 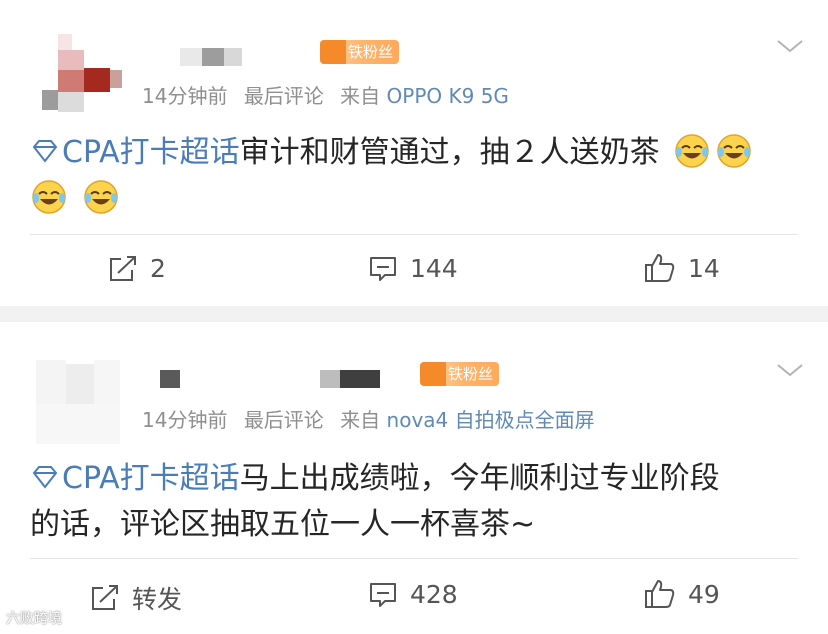 I want to click on post-meta: 14分钟前 最后评论 来自 nova4 自拍极点全面屏, so click(x=368, y=418).